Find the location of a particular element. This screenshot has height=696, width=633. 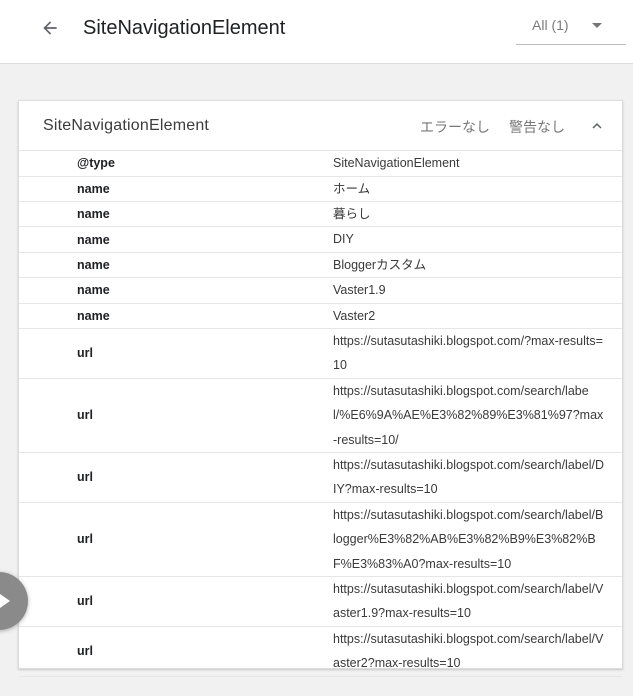

property-value: 暮らし is located at coordinates (477, 214).